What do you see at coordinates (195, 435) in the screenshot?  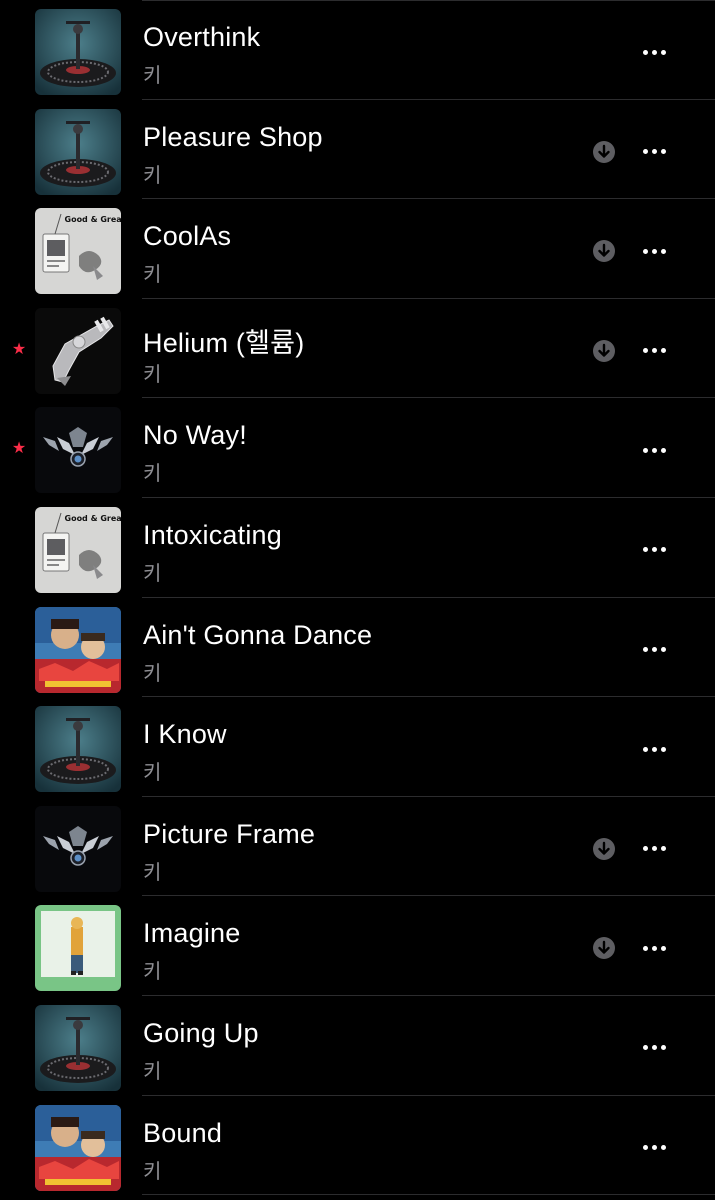 I see `song-title: No Way!` at bounding box center [195, 435].